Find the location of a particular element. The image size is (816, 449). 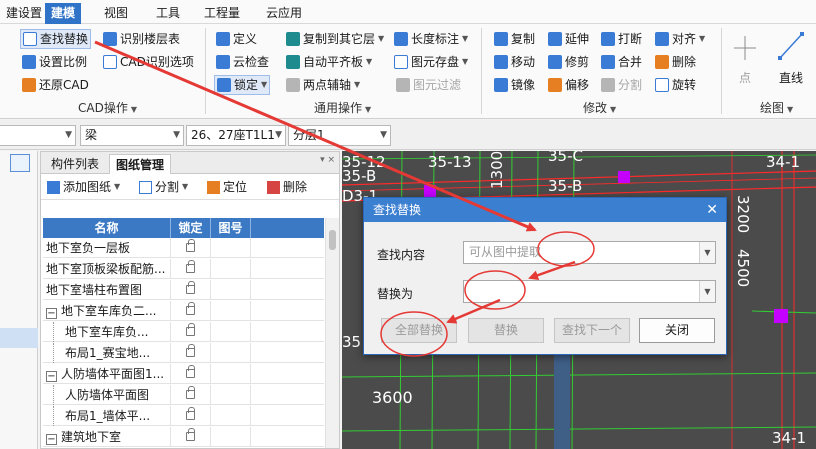

table-row: 人防墙体平面图 is located at coordinates (183, 395).